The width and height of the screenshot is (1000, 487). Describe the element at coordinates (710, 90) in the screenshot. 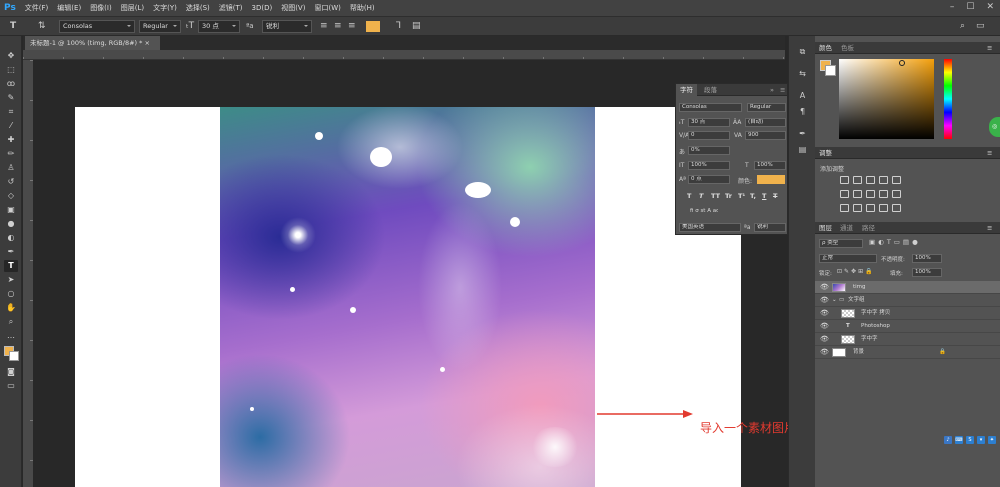

I see `tab-paragraph: 段落` at that location.